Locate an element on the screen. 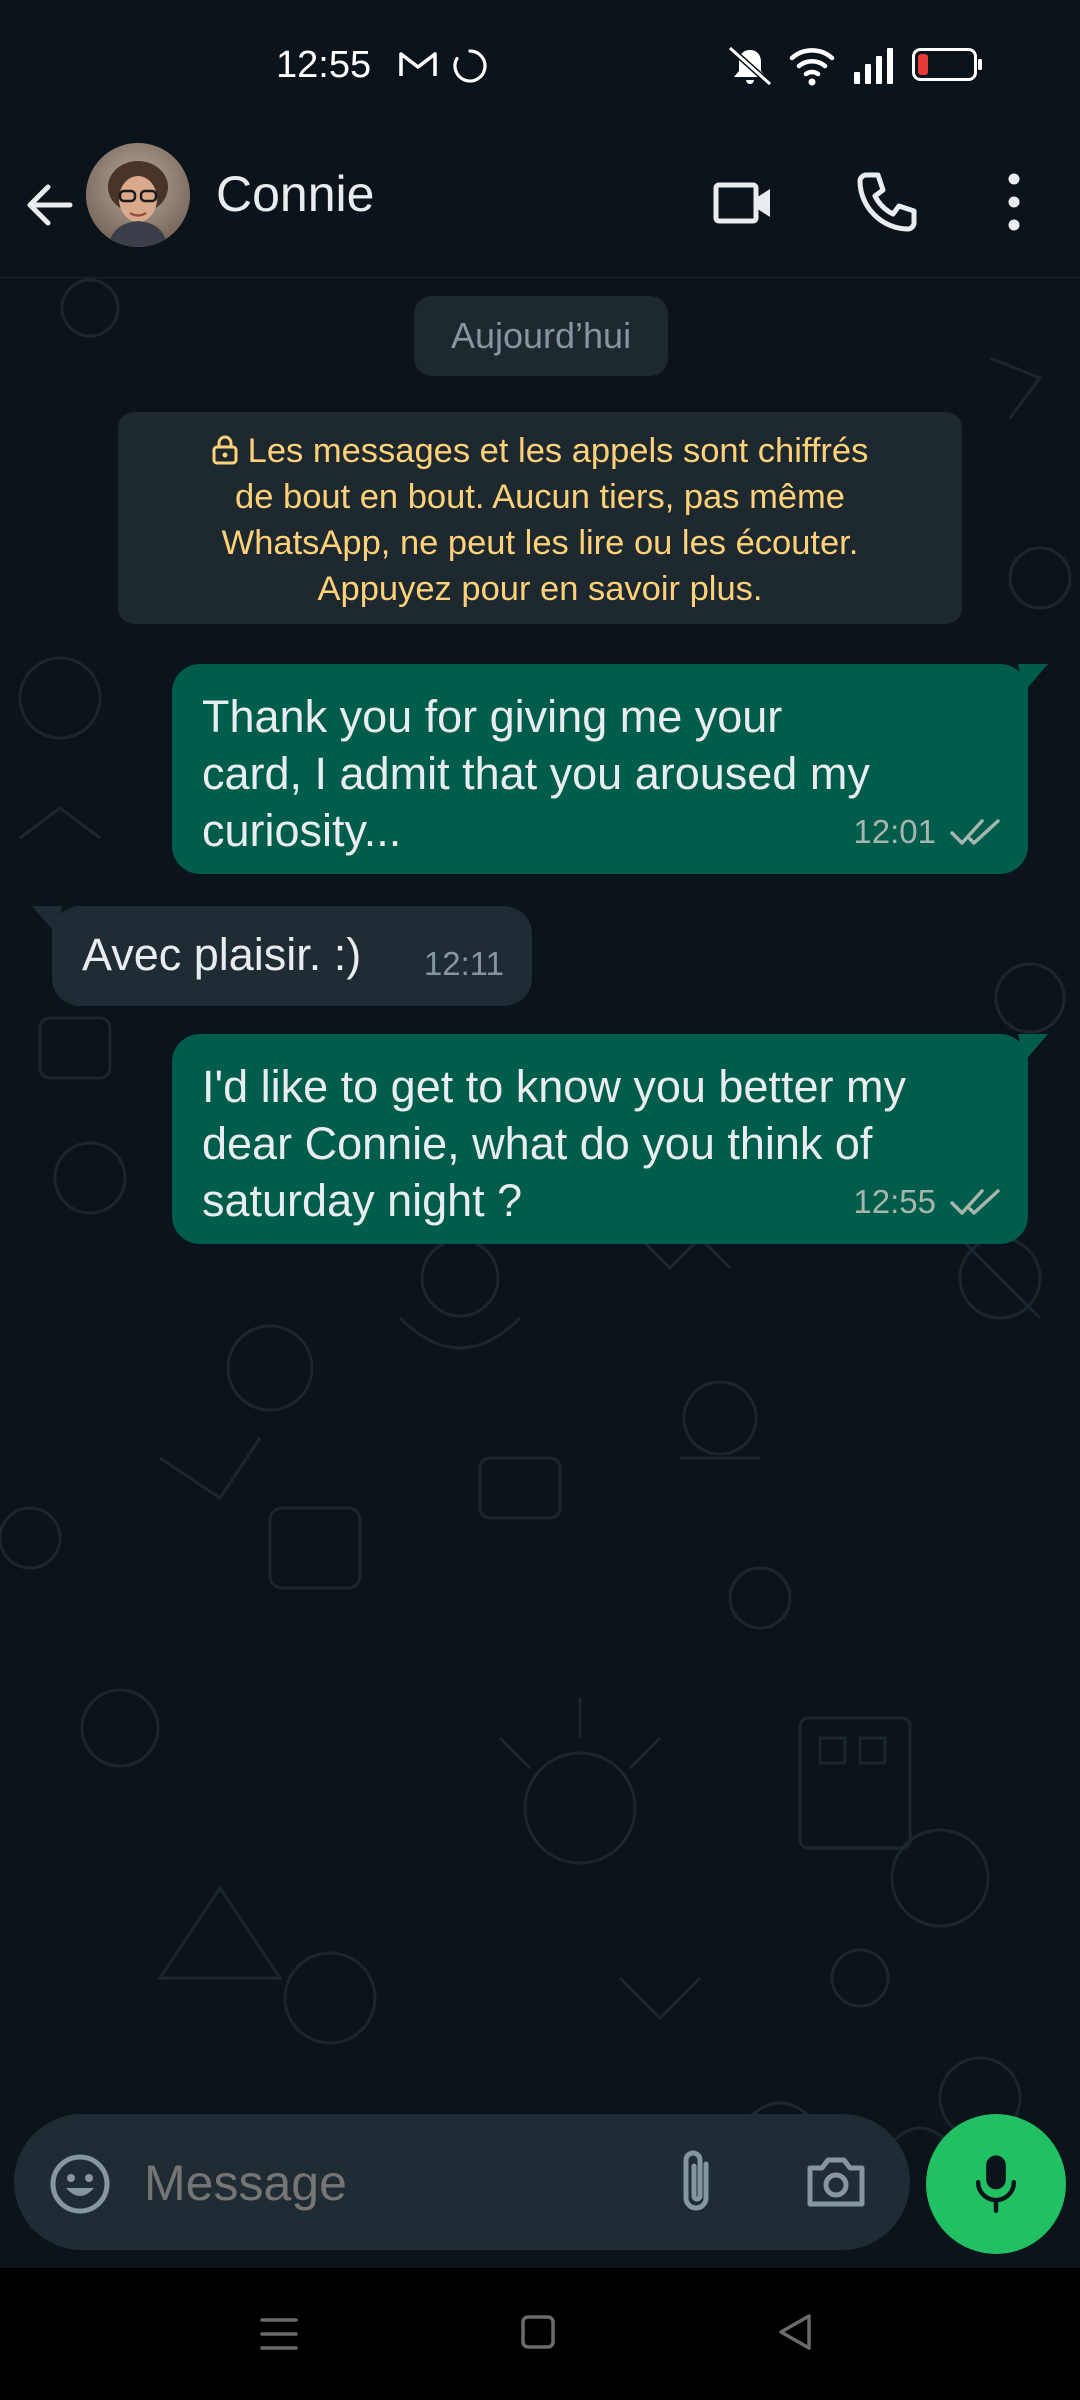 The image size is (1080, 2400). message-meta: 12:55 is located at coordinates (927, 1201).